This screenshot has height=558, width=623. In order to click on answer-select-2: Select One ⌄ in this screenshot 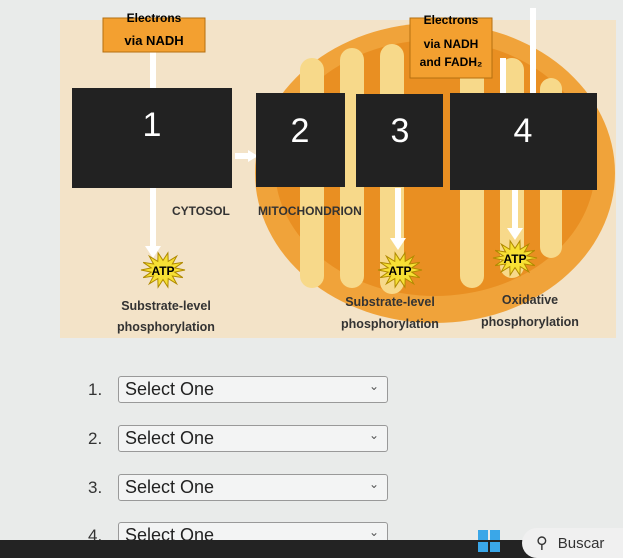, I will do `click(253, 438)`.